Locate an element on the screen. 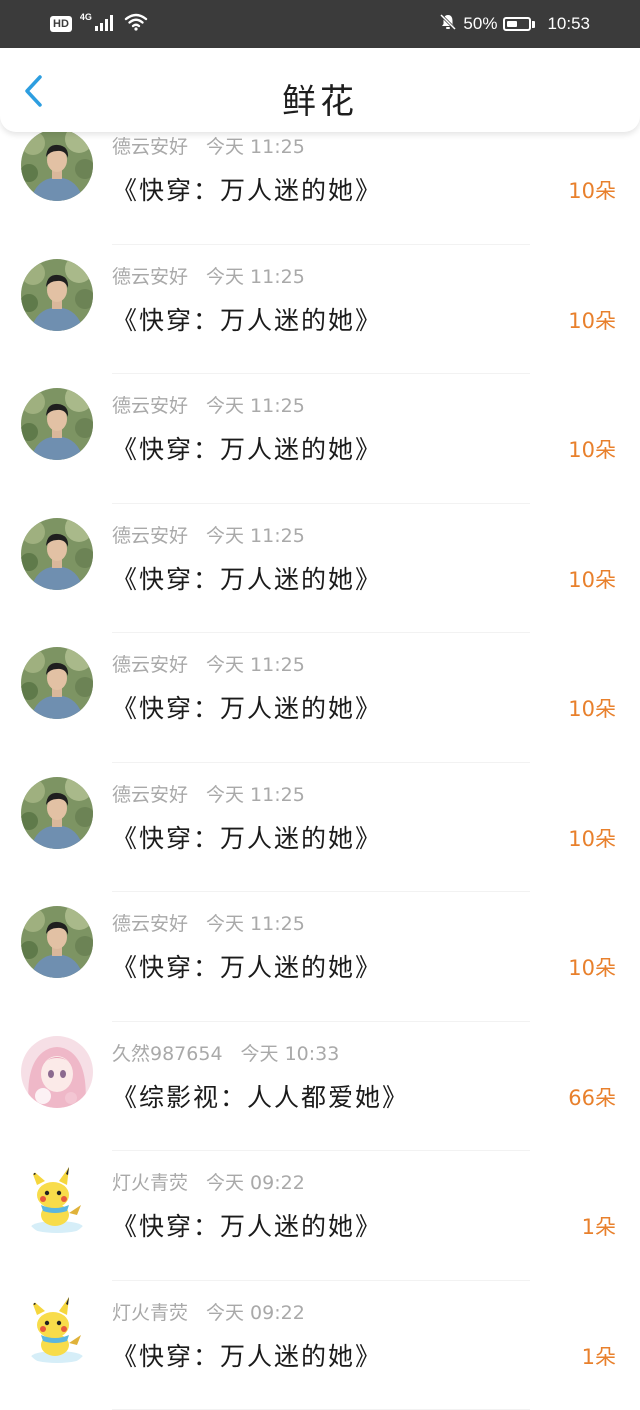 This screenshot has height=1410, width=640. wifi-icon is located at coordinates (136, 24).